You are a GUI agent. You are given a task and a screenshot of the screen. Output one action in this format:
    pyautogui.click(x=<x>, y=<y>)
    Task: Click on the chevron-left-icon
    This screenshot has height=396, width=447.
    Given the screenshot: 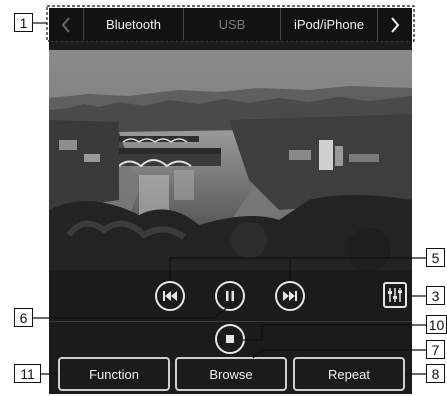 What is the action you would take?
    pyautogui.click(x=65, y=24)
    